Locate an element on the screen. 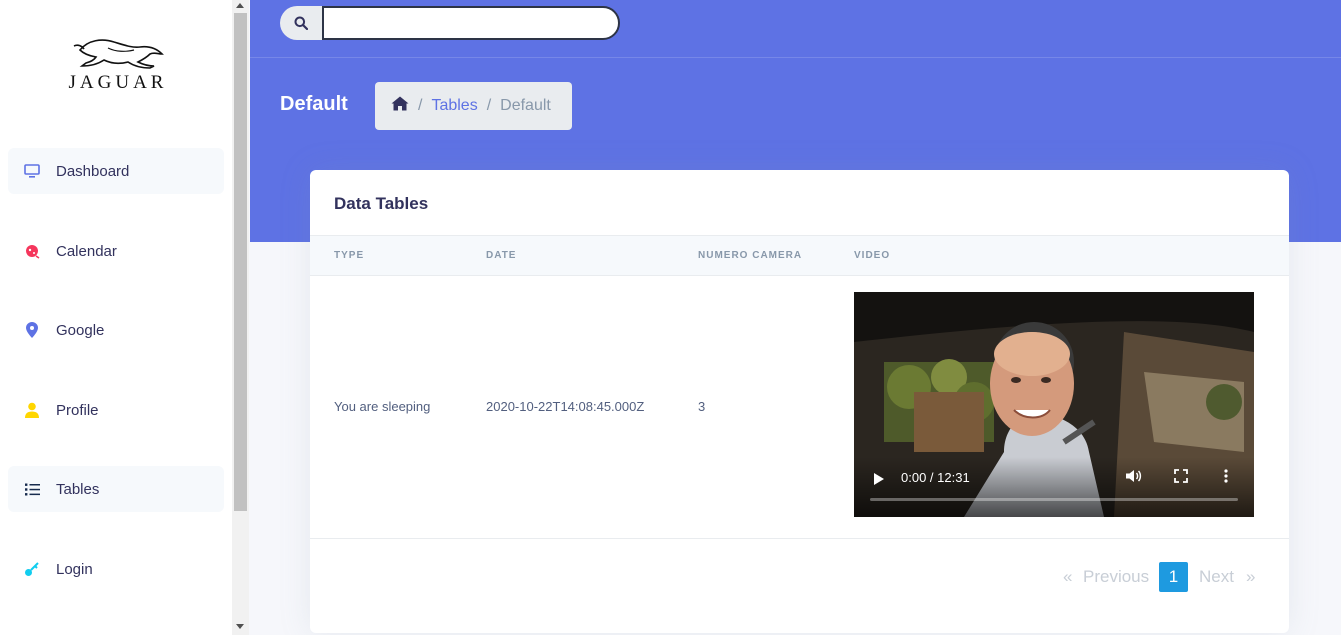  user-icon is located at coordinates (32, 410).